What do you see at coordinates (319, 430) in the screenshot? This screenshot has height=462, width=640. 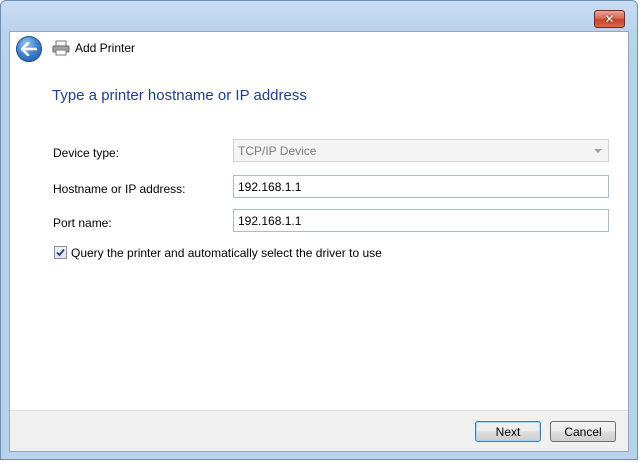 I see `wizard-footer: Next Cancel` at bounding box center [319, 430].